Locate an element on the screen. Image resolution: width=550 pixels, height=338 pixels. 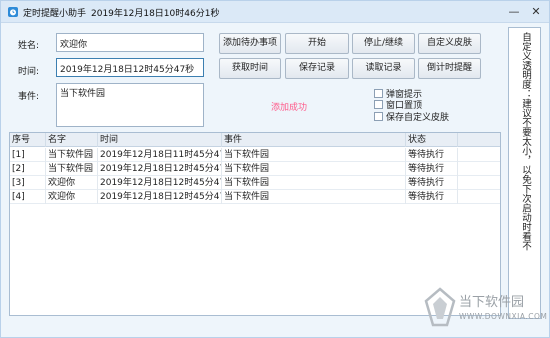
get-time-button: 获取时间 is located at coordinates (250, 68).